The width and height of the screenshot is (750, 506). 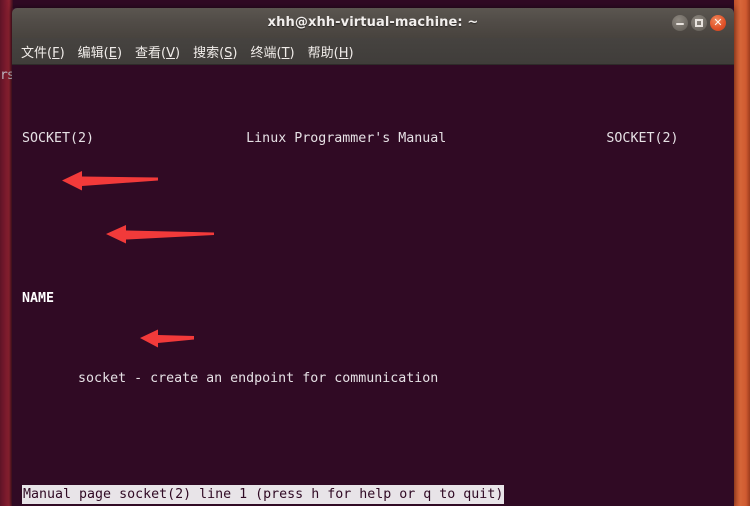 What do you see at coordinates (178, 53) in the screenshot?
I see `menu-item-view-post: )` at bounding box center [178, 53].